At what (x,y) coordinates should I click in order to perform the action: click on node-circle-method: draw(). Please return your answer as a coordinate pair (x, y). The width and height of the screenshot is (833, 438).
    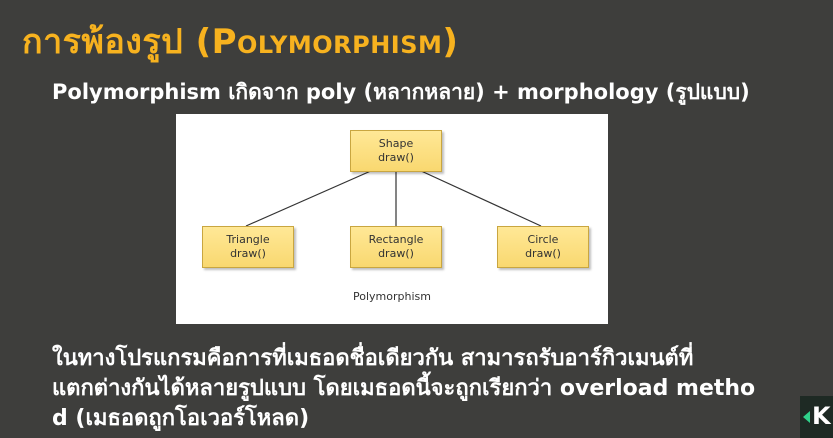
    Looking at the image, I should click on (543, 253).